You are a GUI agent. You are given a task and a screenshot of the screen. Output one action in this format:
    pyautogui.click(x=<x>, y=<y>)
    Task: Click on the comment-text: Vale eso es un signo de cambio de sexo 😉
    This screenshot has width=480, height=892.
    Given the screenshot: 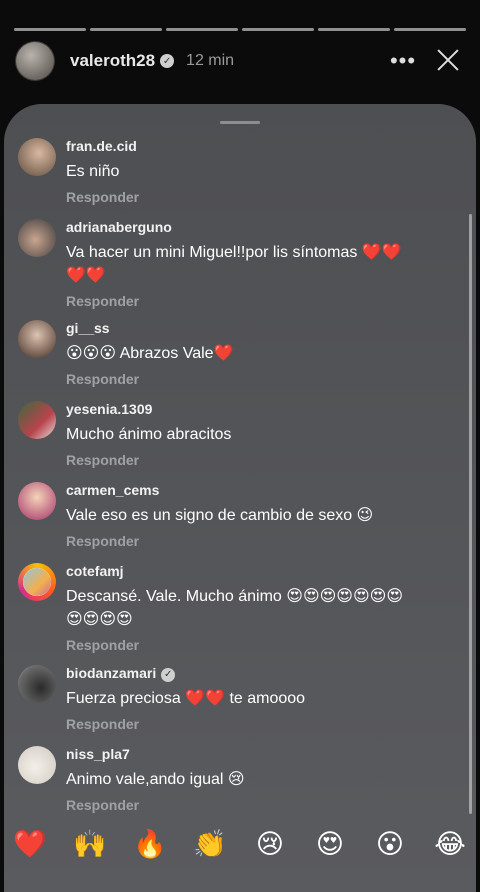 What is the action you would take?
    pyautogui.click(x=220, y=515)
    